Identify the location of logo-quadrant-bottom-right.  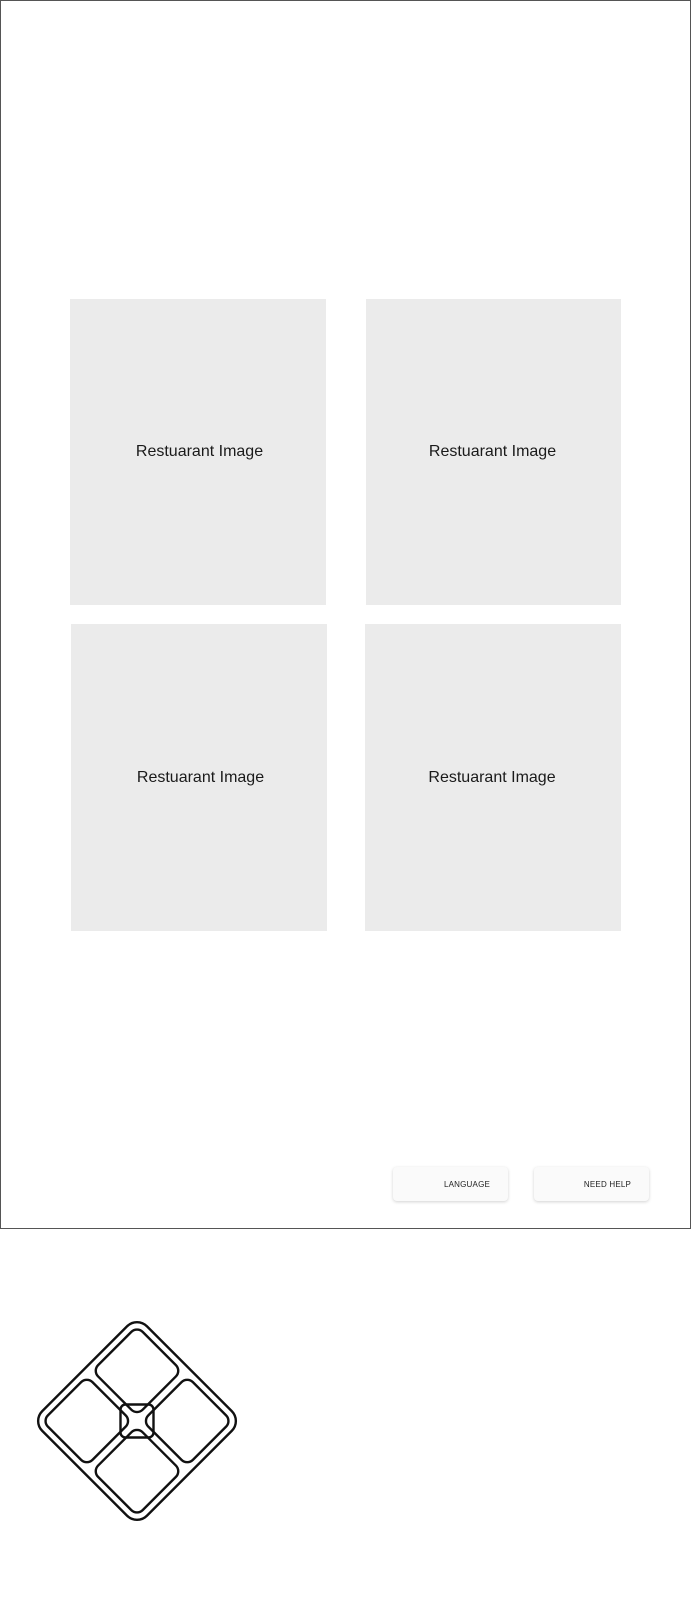
(137, 1471).